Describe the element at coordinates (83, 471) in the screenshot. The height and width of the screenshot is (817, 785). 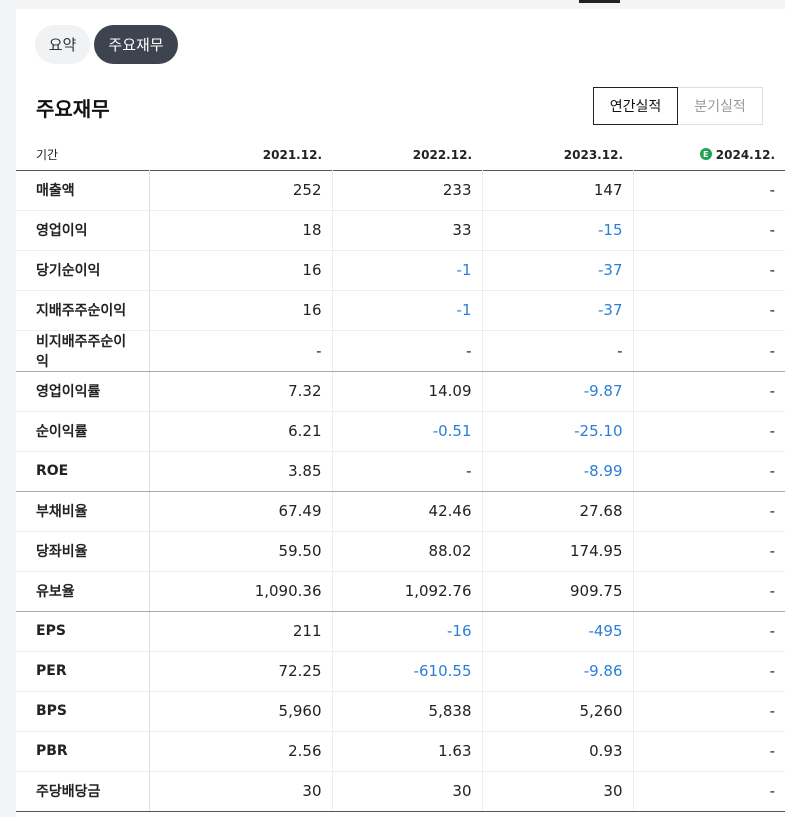
I see `row-label: ROE` at that location.